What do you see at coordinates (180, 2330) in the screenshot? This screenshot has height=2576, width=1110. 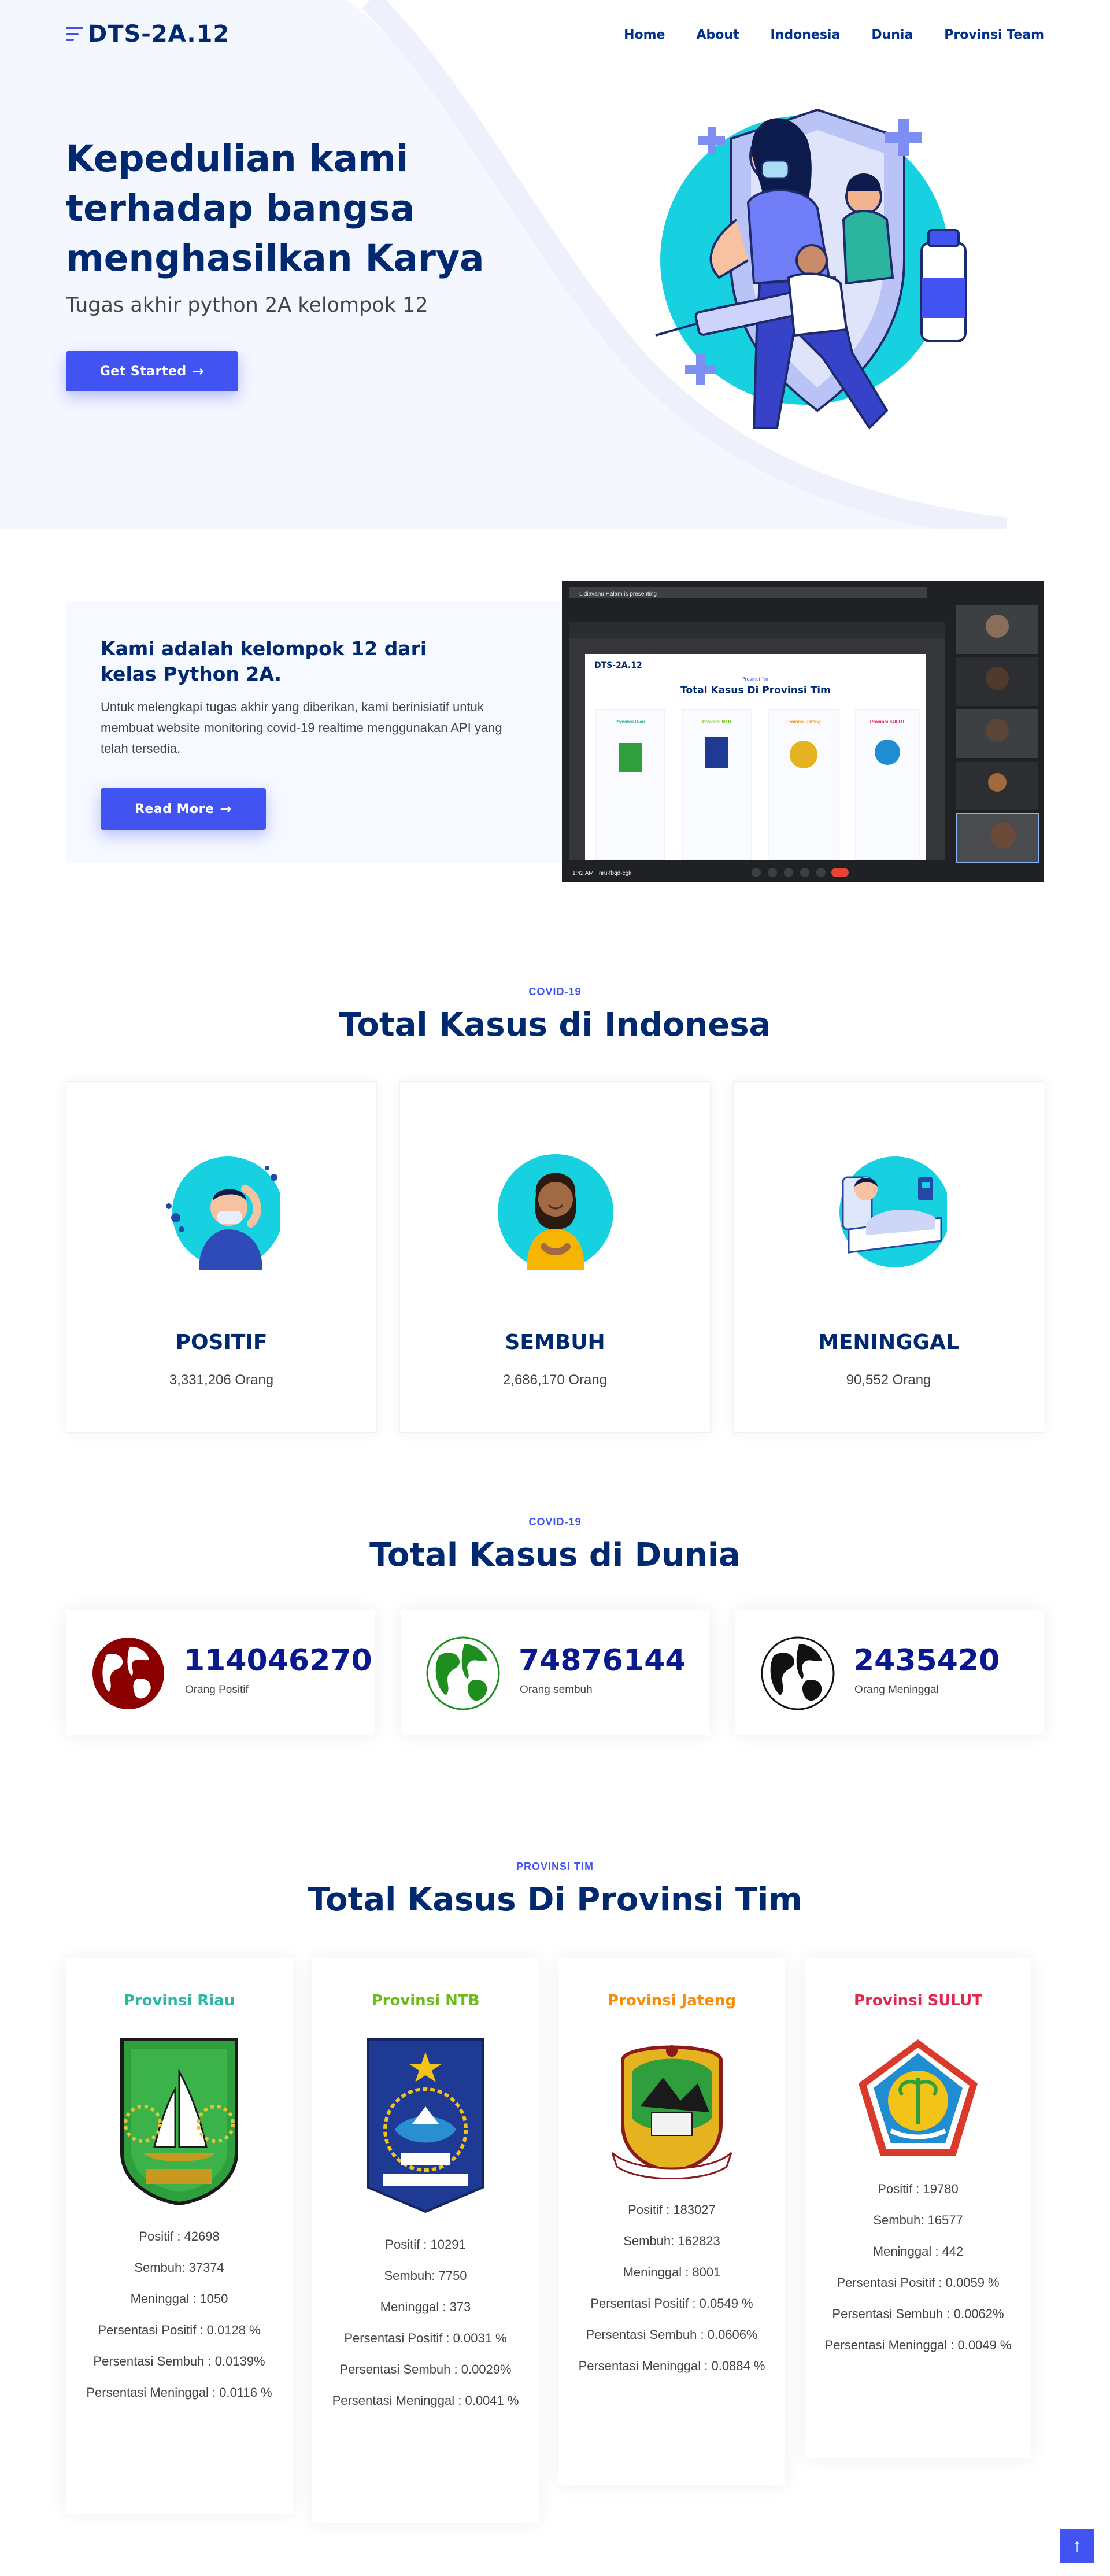 I see `stat-persentasi-positif: Persentasi Positif : 0.0128 %` at bounding box center [180, 2330].